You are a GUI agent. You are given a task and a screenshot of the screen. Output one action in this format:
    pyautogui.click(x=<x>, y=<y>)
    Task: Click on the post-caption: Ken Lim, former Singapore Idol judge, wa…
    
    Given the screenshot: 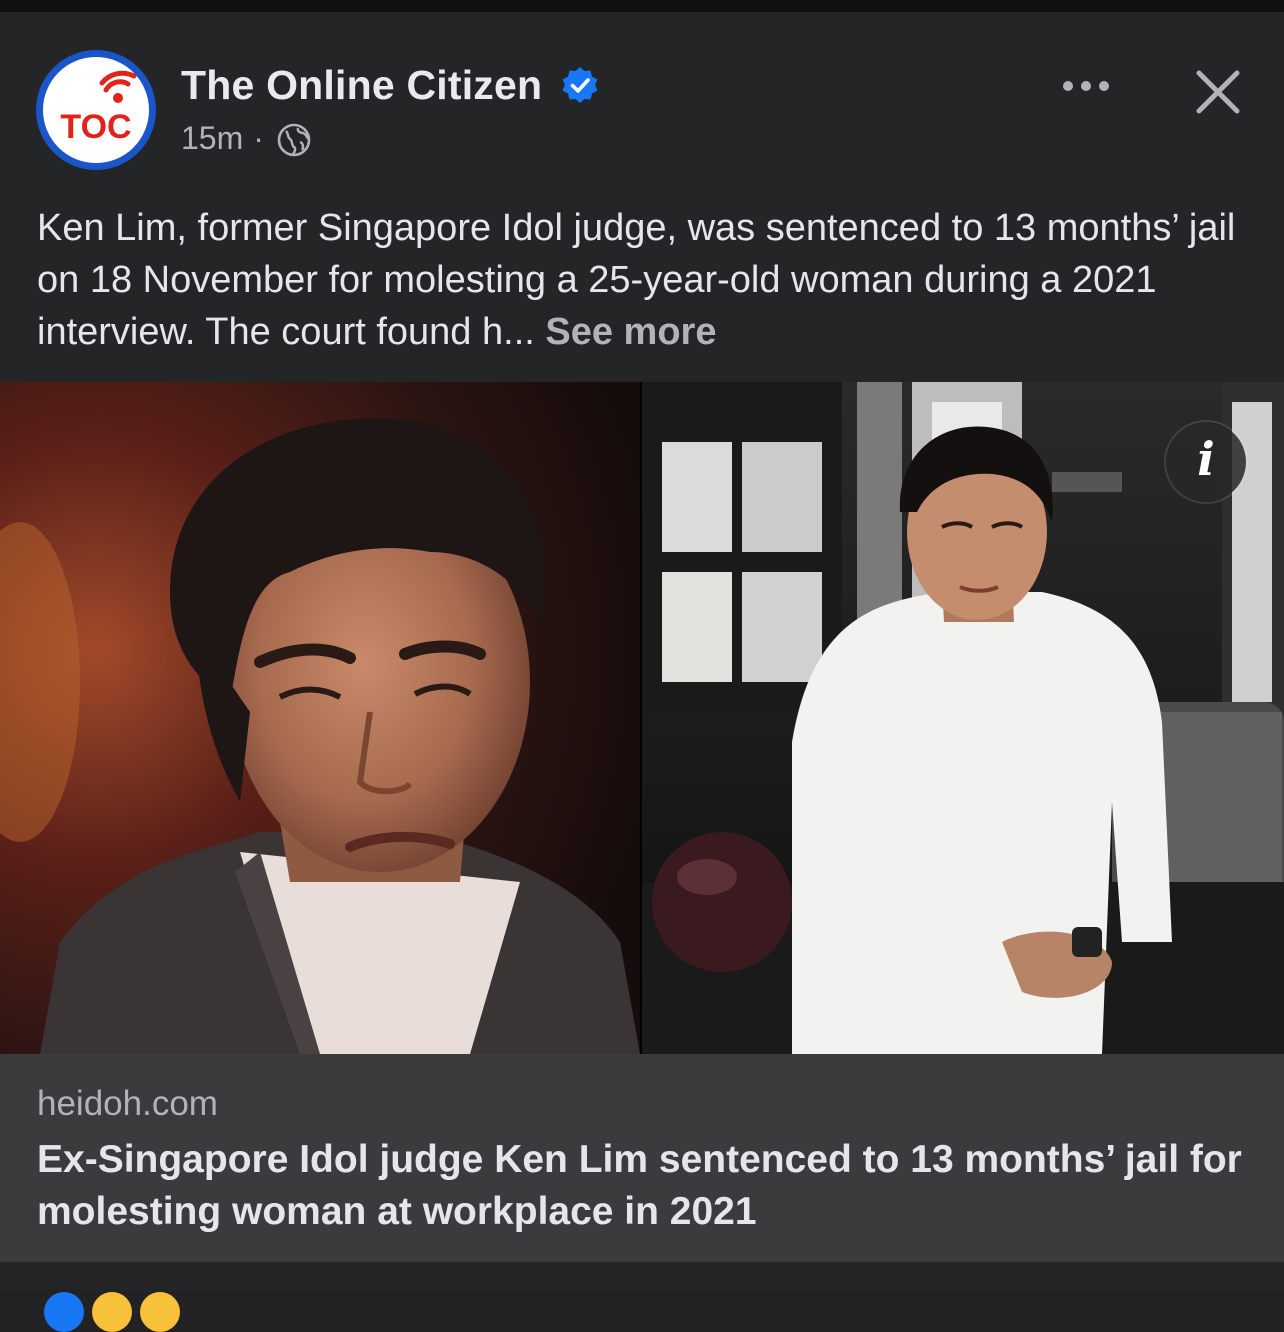 What is the action you would take?
    pyautogui.click(x=644, y=280)
    